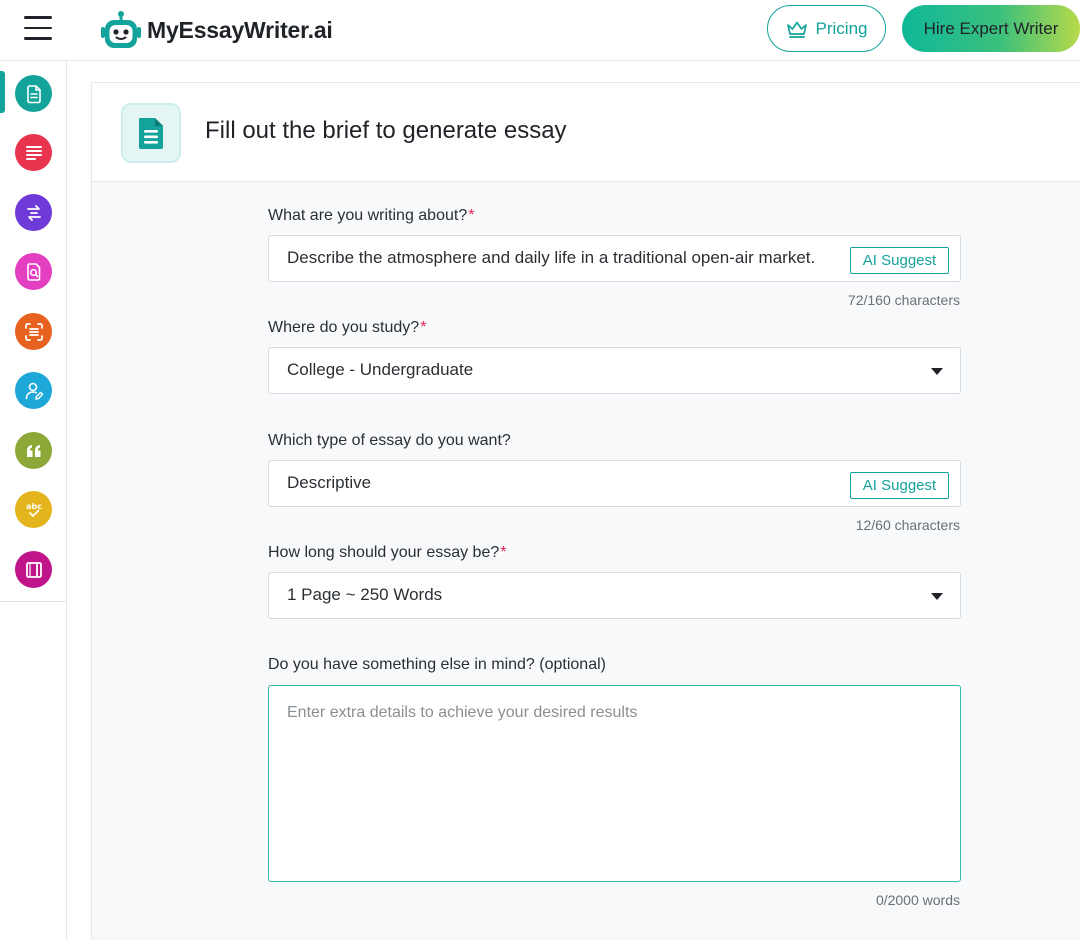 Image resolution: width=1080 pixels, height=940 pixels. What do you see at coordinates (344, 327) in the screenshot?
I see `study-label-text: Where do you study?` at bounding box center [344, 327].